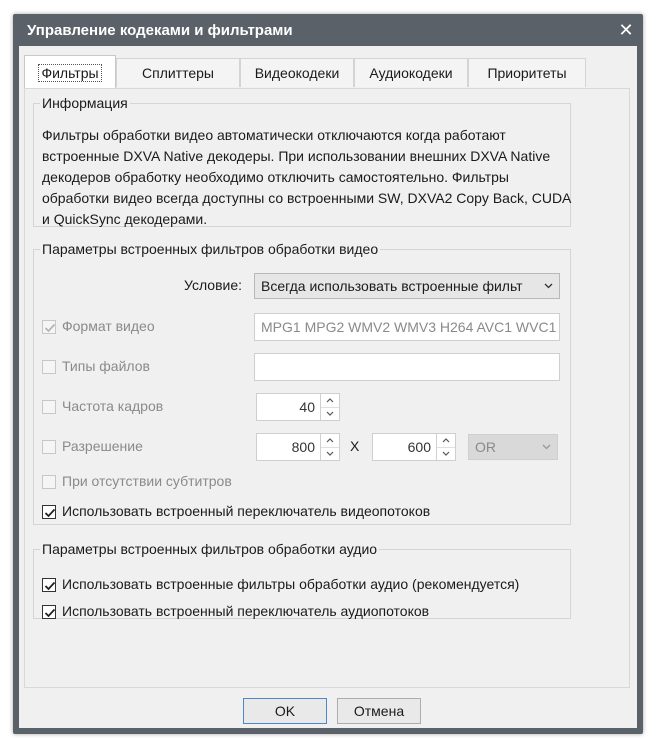  Describe the element at coordinates (392, 286) in the screenshot. I see `condition-value: Всегда использовать встроенные фильт` at that location.